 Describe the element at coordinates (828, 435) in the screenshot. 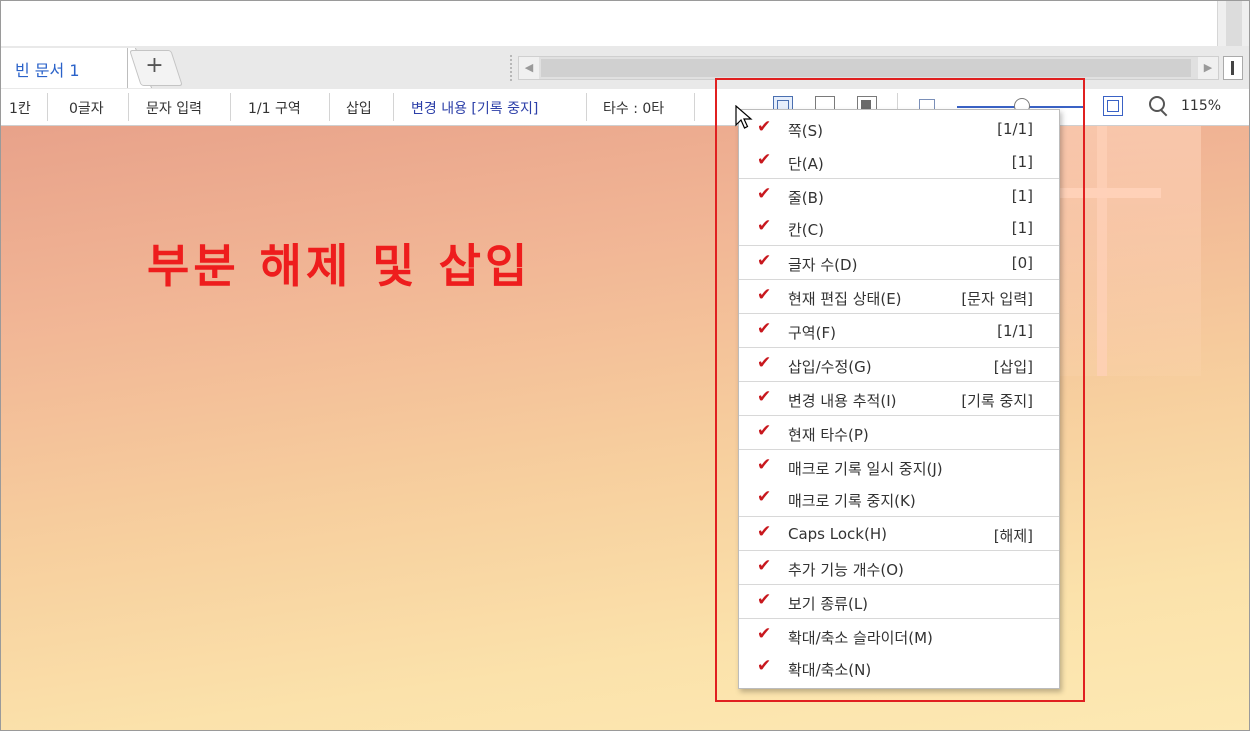

I see `menu-item-label: 현재 타수(P)` at that location.